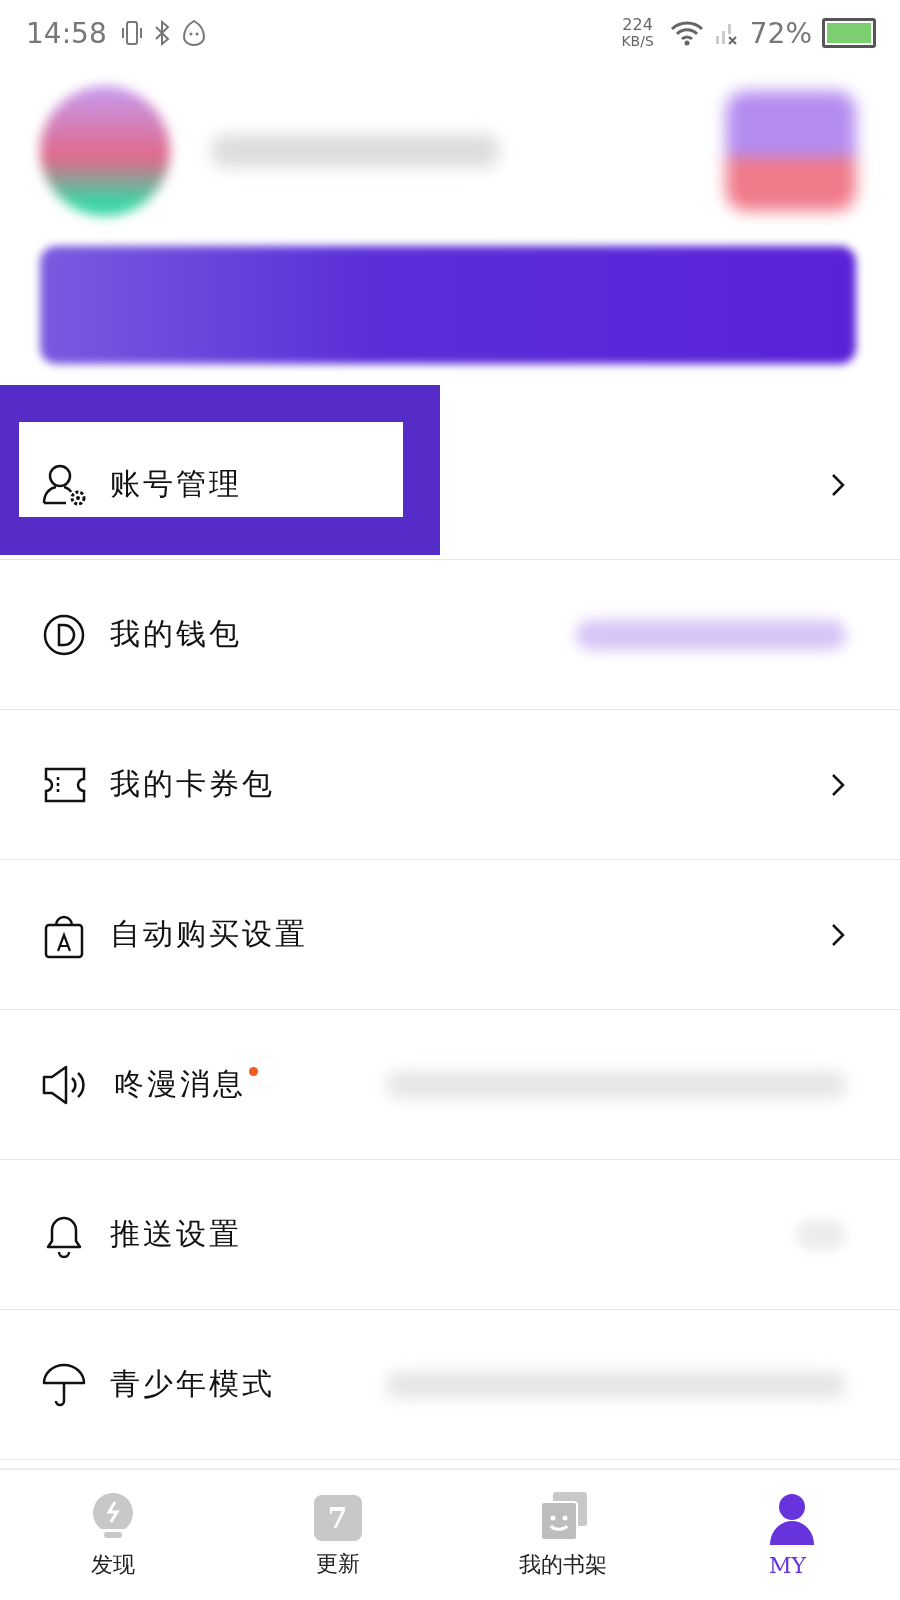 The width and height of the screenshot is (900, 1600). I want to click on speed-value: 224, so click(637, 25).